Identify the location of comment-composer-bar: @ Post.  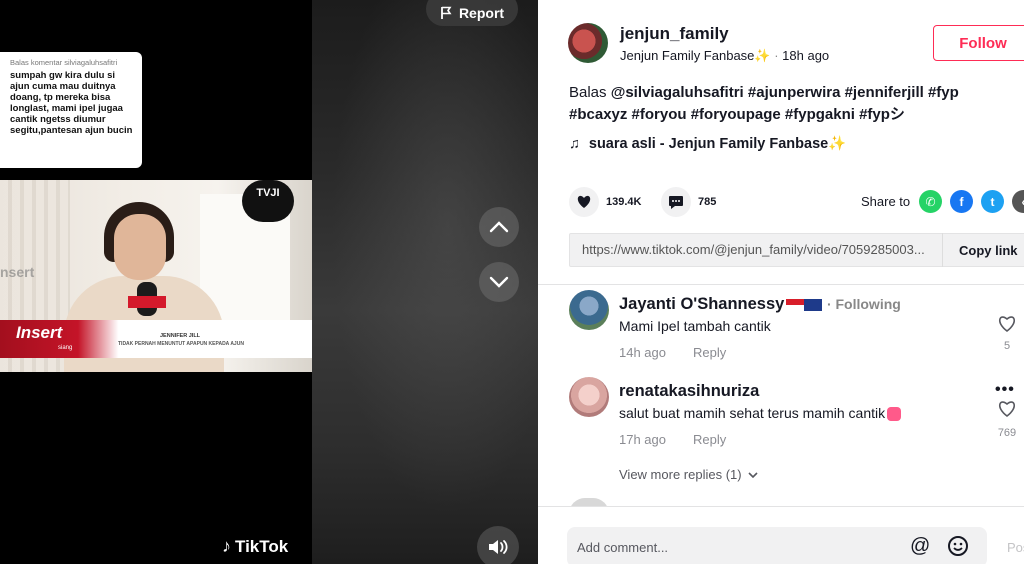
(781, 535).